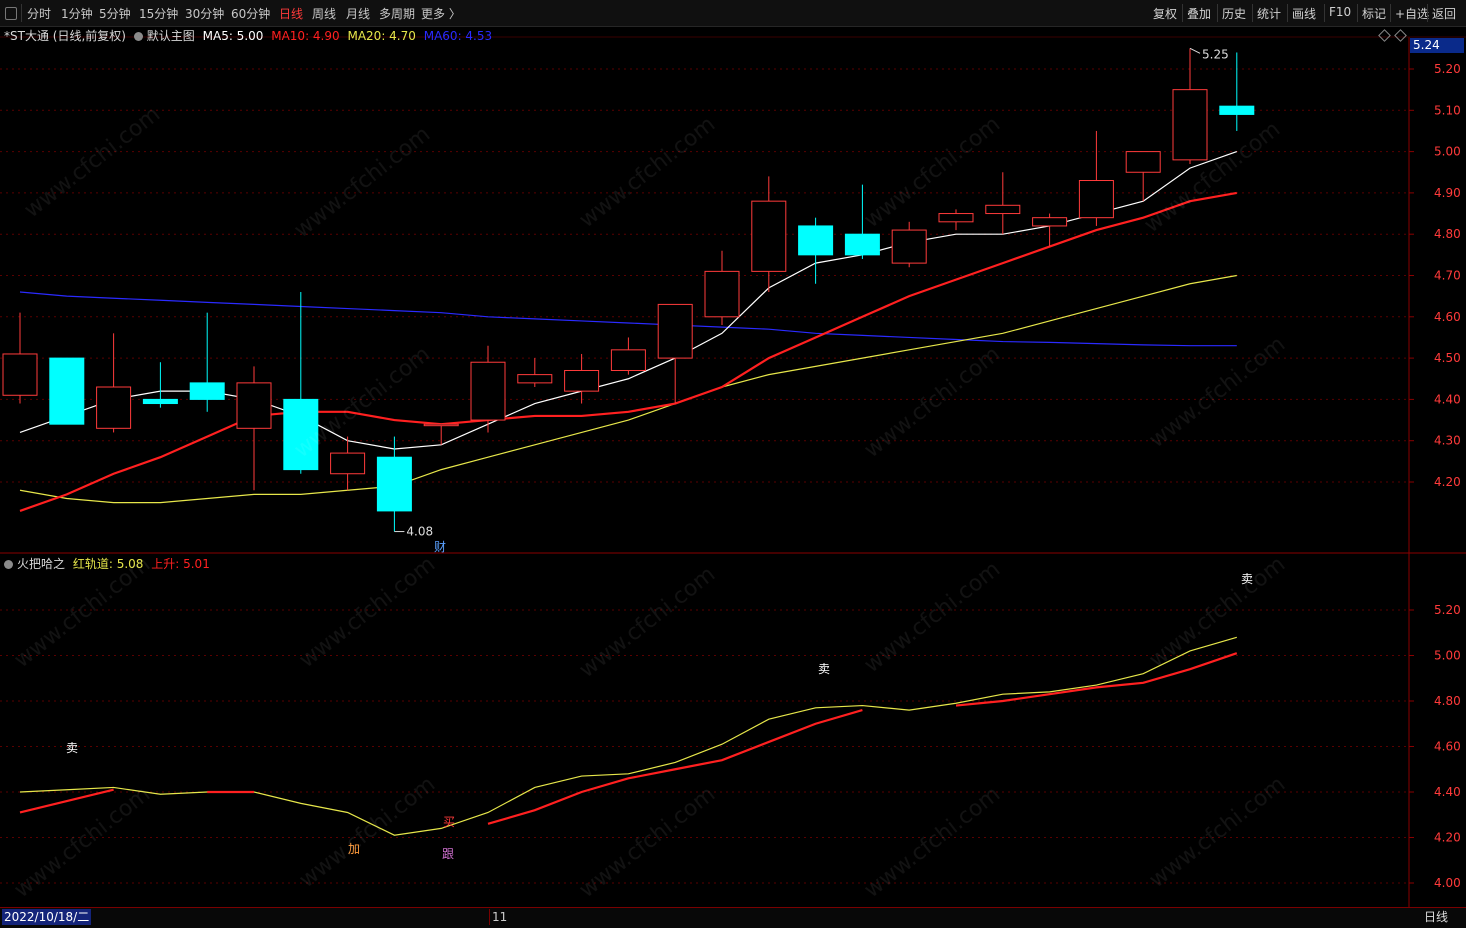 This screenshot has height=928, width=1466. Describe the element at coordinates (458, 36) in the screenshot. I see `ma60-value: MA60: 4.53` at that location.